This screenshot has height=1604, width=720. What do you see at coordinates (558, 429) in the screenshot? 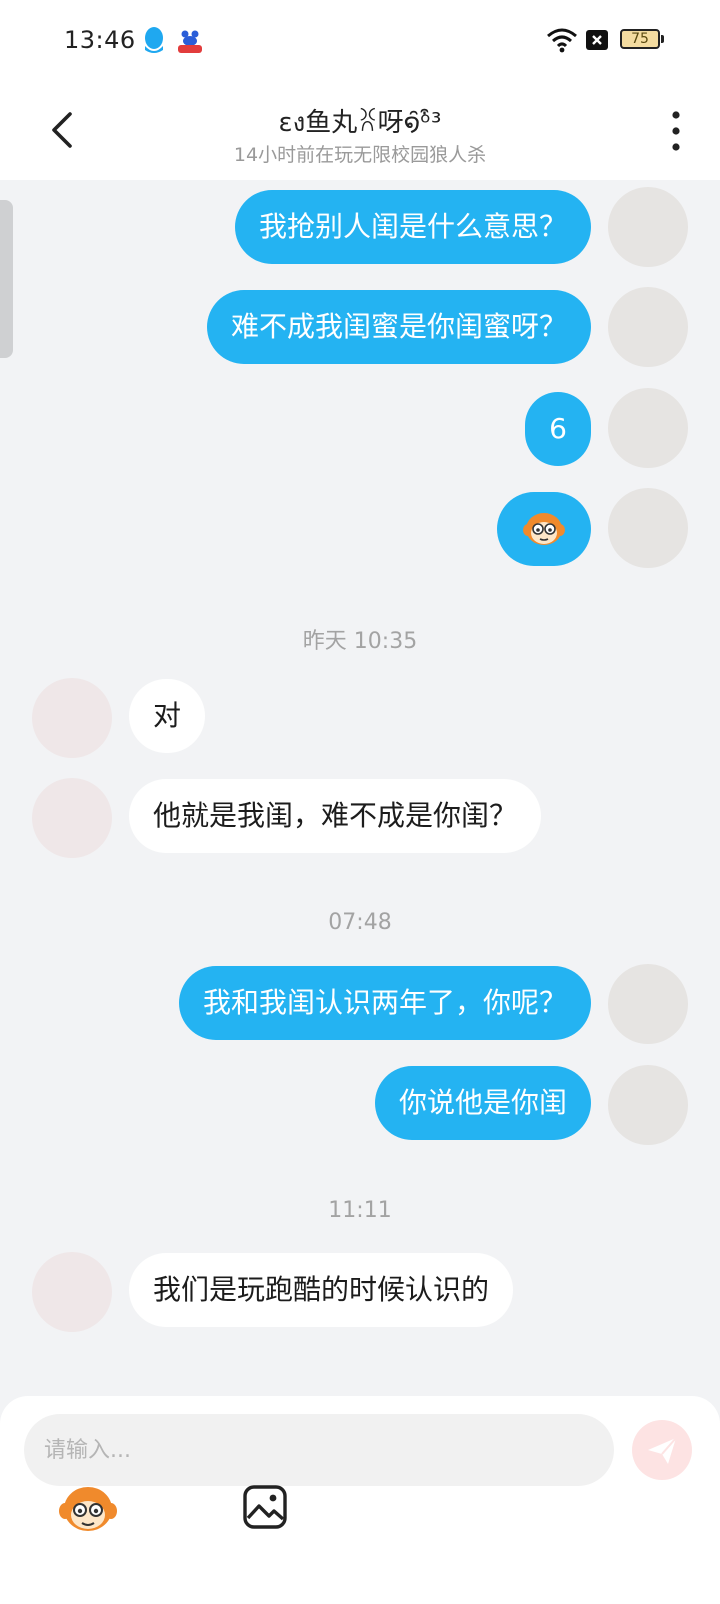
I see `message-bubble-sent: 6` at bounding box center [558, 429].